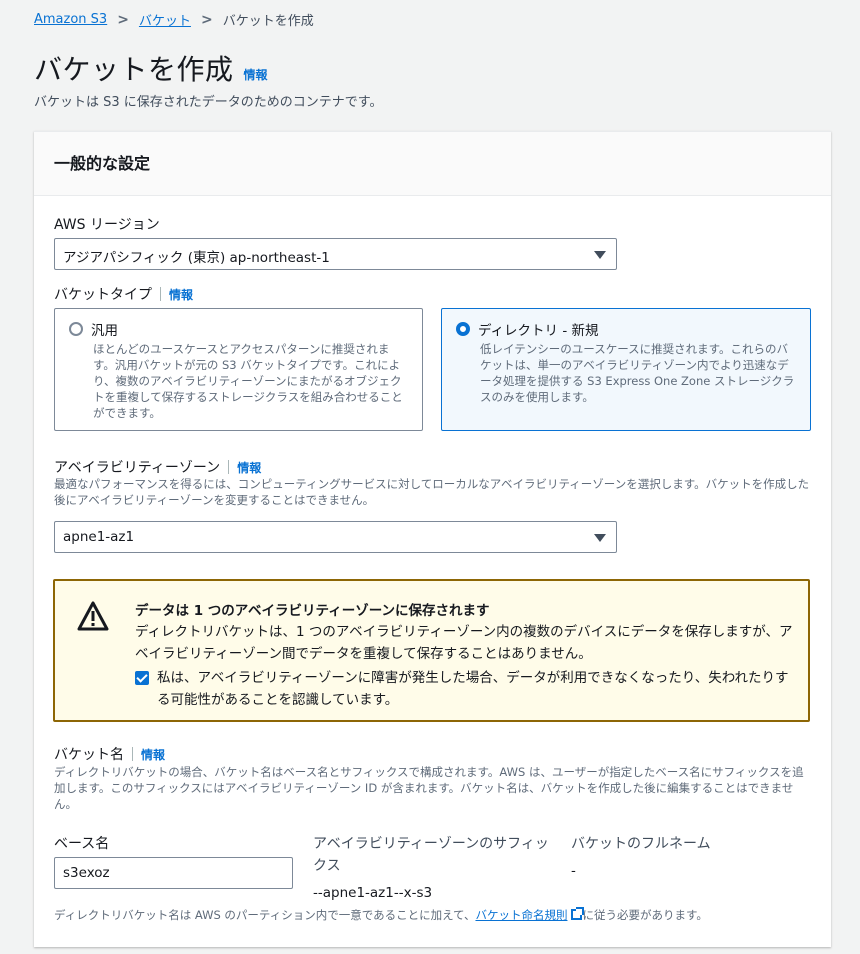 The image size is (860, 954). What do you see at coordinates (249, 467) in the screenshot?
I see `az-info-link: 情報` at bounding box center [249, 467].